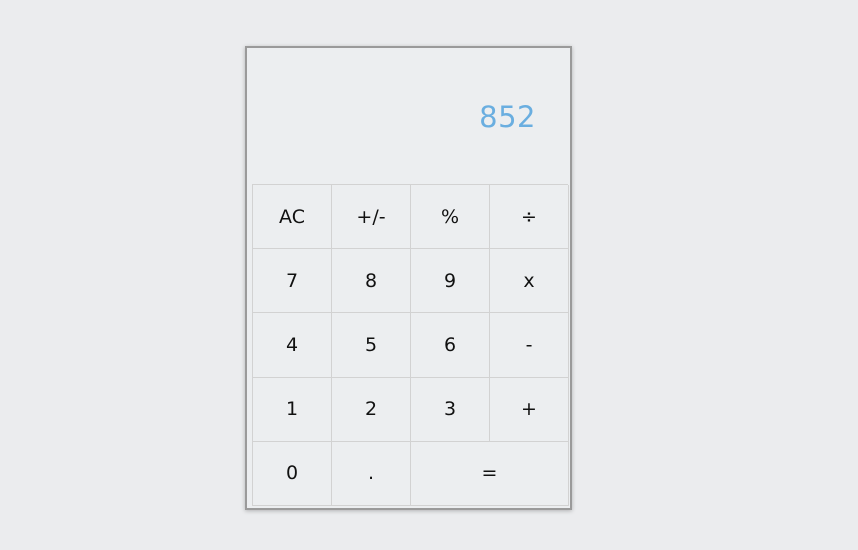  Describe the element at coordinates (450, 409) in the screenshot. I see `digit-3-button: 3` at that location.